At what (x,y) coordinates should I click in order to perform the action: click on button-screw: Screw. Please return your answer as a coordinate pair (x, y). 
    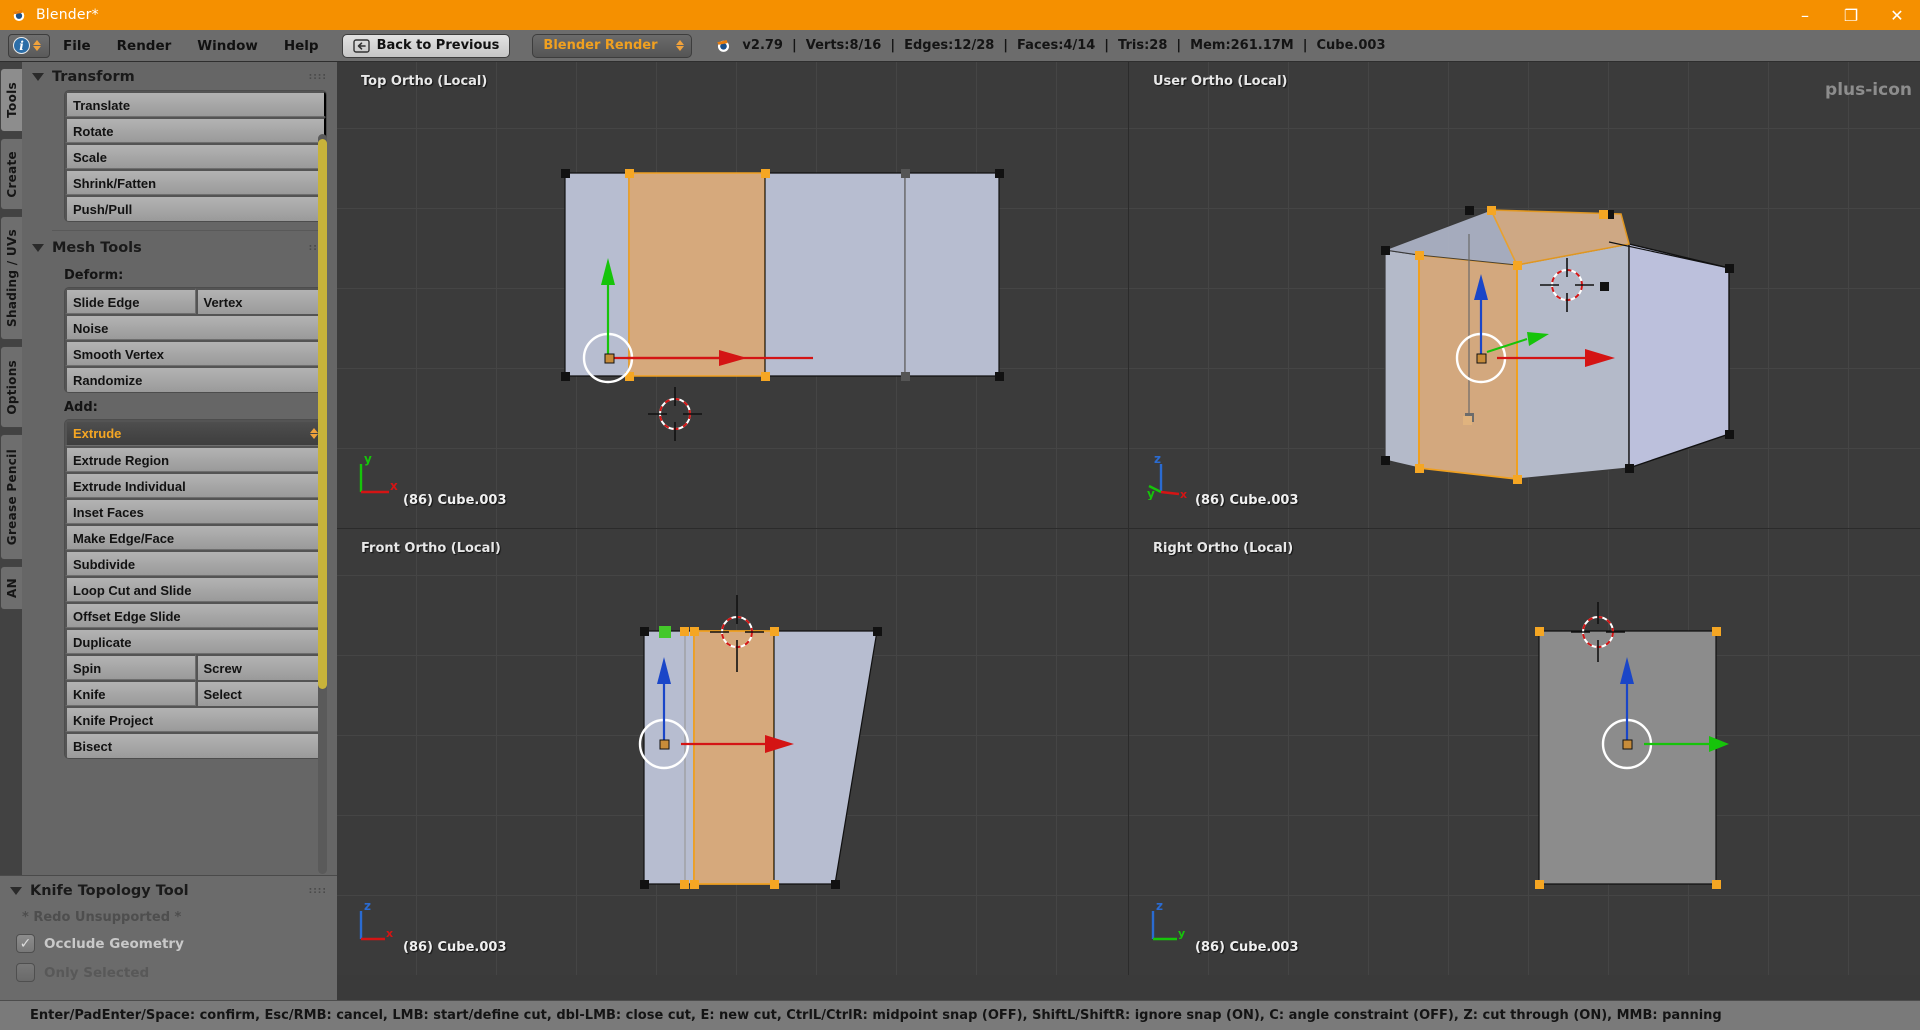
    Looking at the image, I should click on (260, 667).